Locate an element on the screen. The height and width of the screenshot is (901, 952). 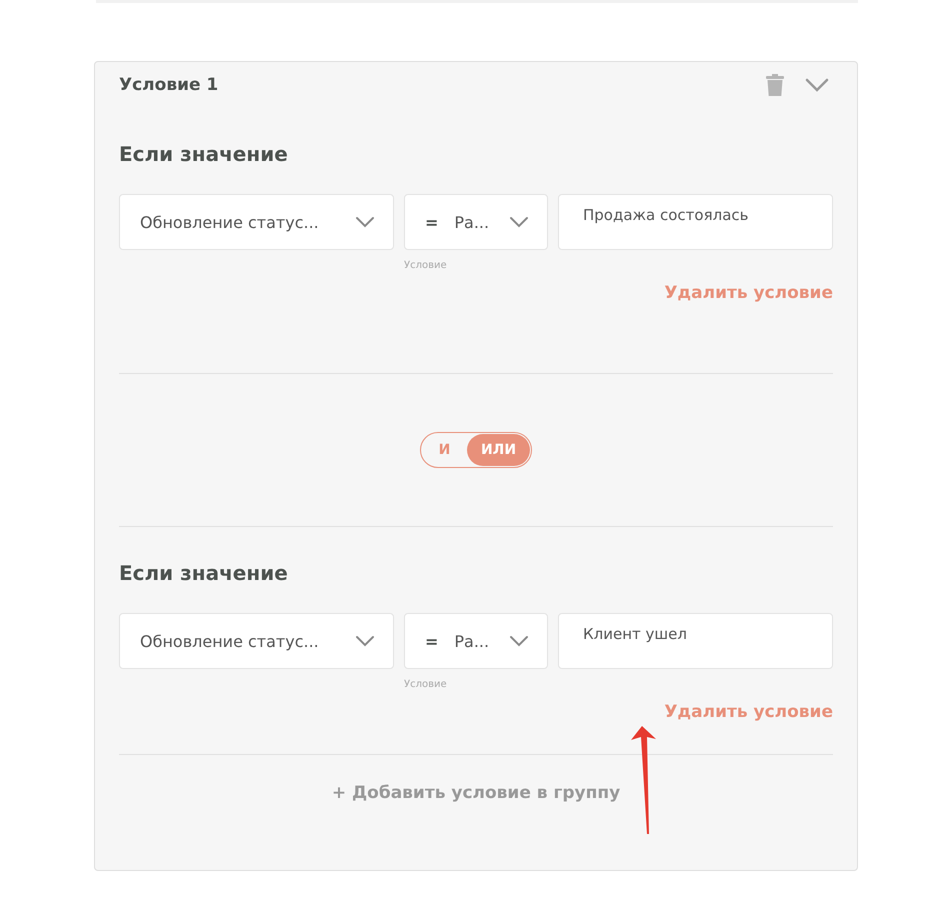
condition-title: Условие 1 is located at coordinates (168, 85).